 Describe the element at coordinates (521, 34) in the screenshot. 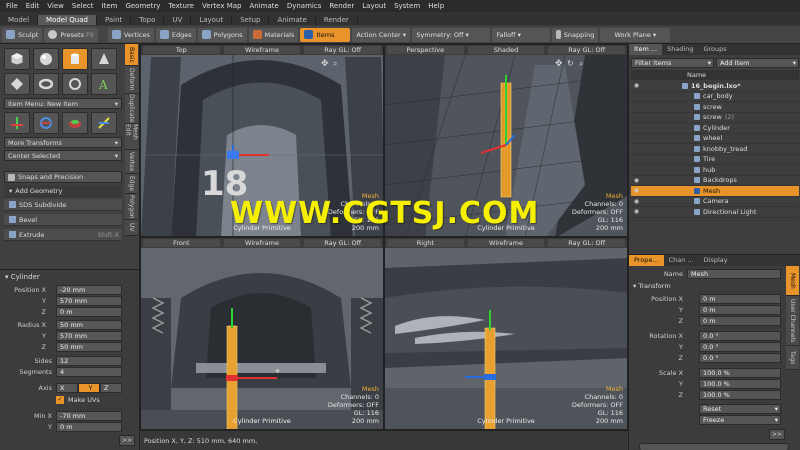

I see `falloff-dropdown: Falloff ▾` at that location.